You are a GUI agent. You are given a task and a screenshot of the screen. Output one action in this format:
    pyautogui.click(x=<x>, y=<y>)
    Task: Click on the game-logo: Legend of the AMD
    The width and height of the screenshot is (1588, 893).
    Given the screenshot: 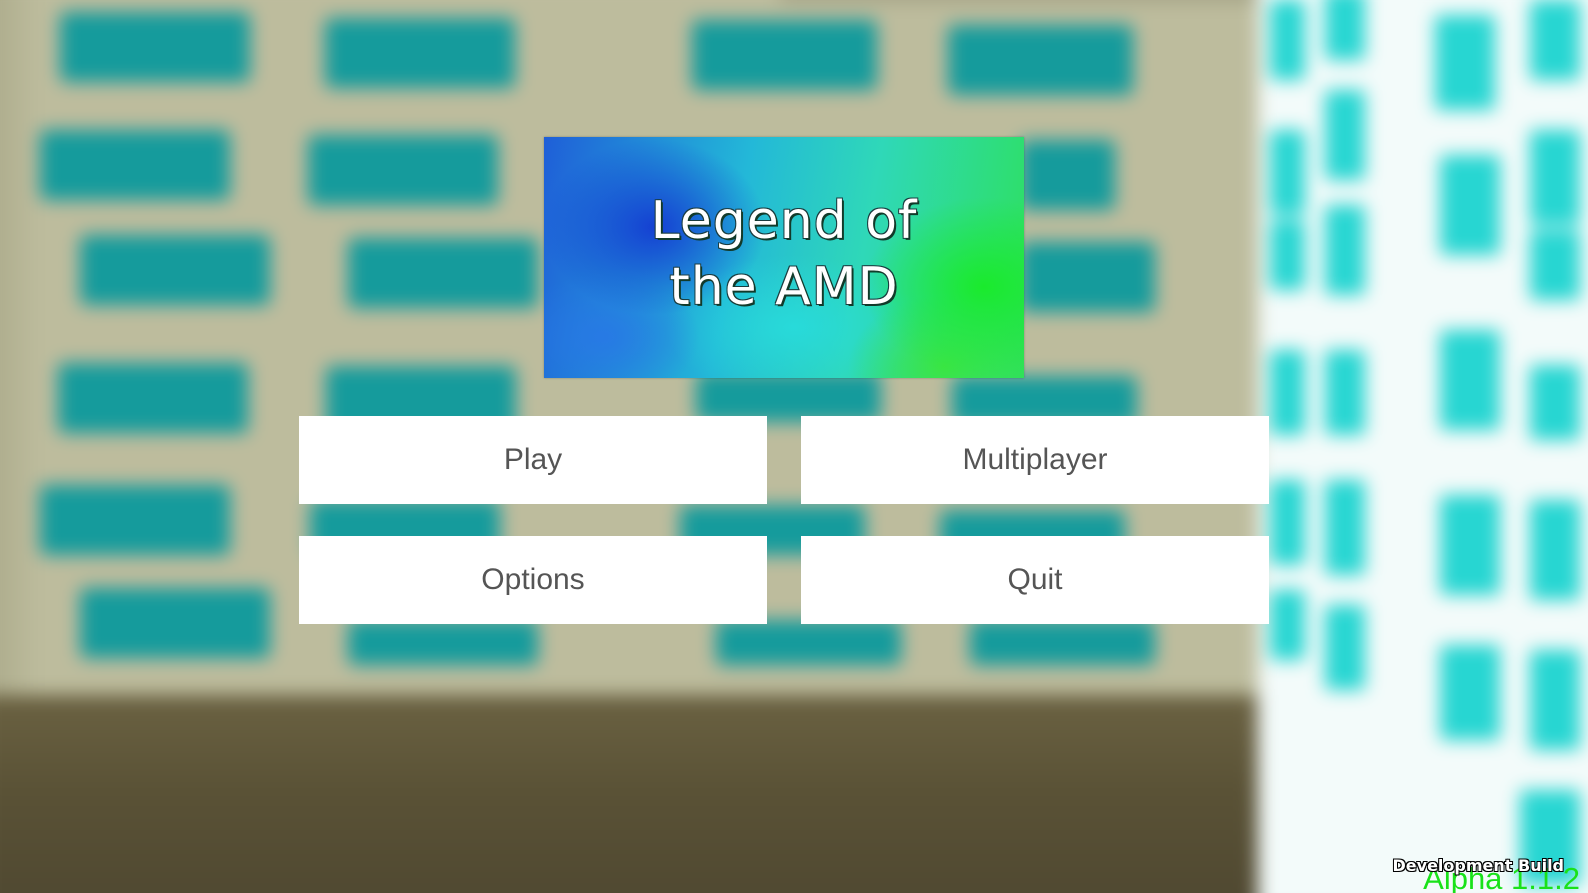 What is the action you would take?
    pyautogui.click(x=784, y=257)
    